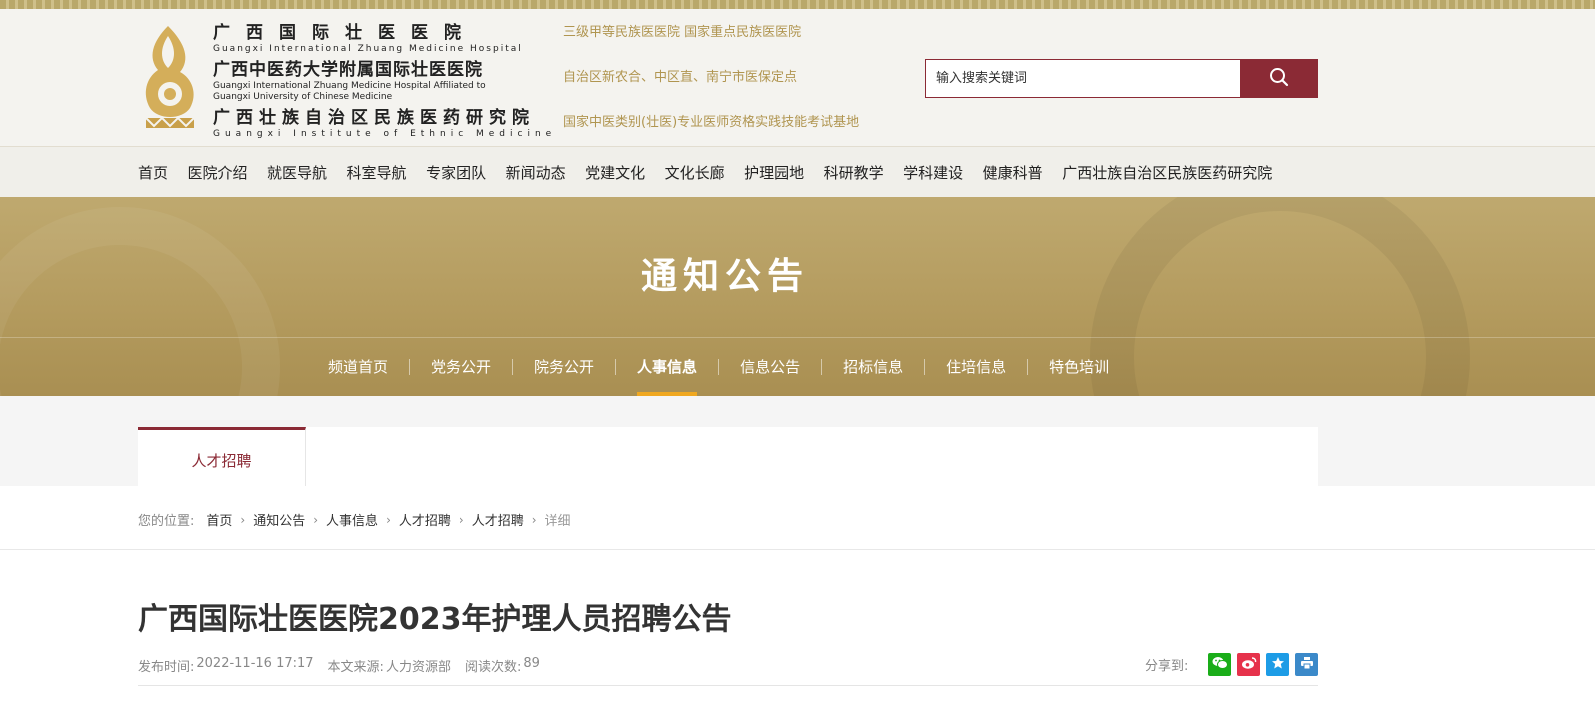 This screenshot has width=1595, height=724. I want to click on search-box, so click(1121, 78).